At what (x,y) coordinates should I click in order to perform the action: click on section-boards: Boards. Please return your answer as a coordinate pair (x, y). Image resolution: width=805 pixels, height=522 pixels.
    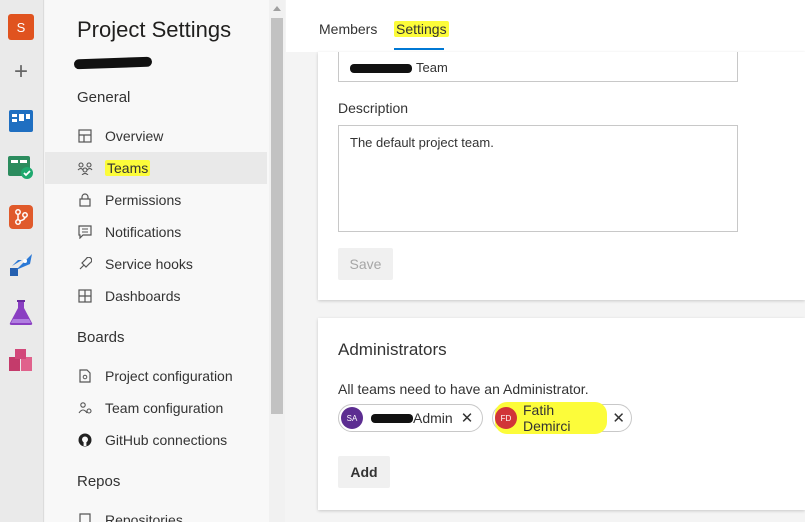
    Looking at the image, I should click on (101, 337).